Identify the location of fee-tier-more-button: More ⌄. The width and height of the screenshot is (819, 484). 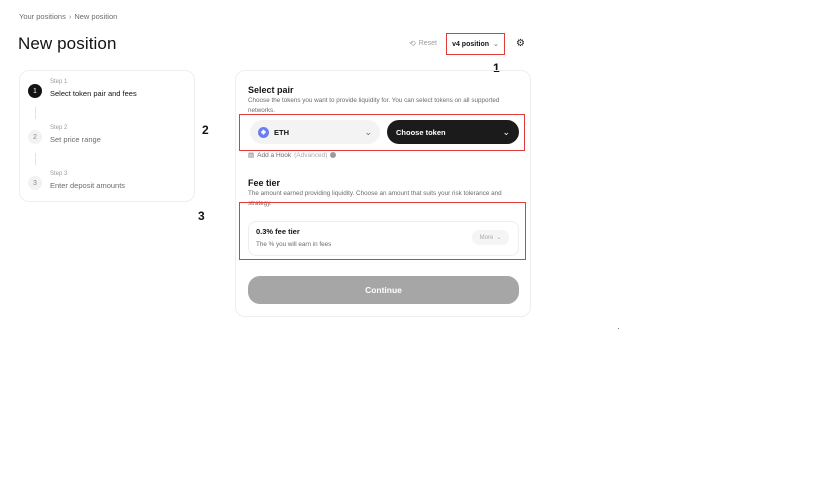
(490, 237).